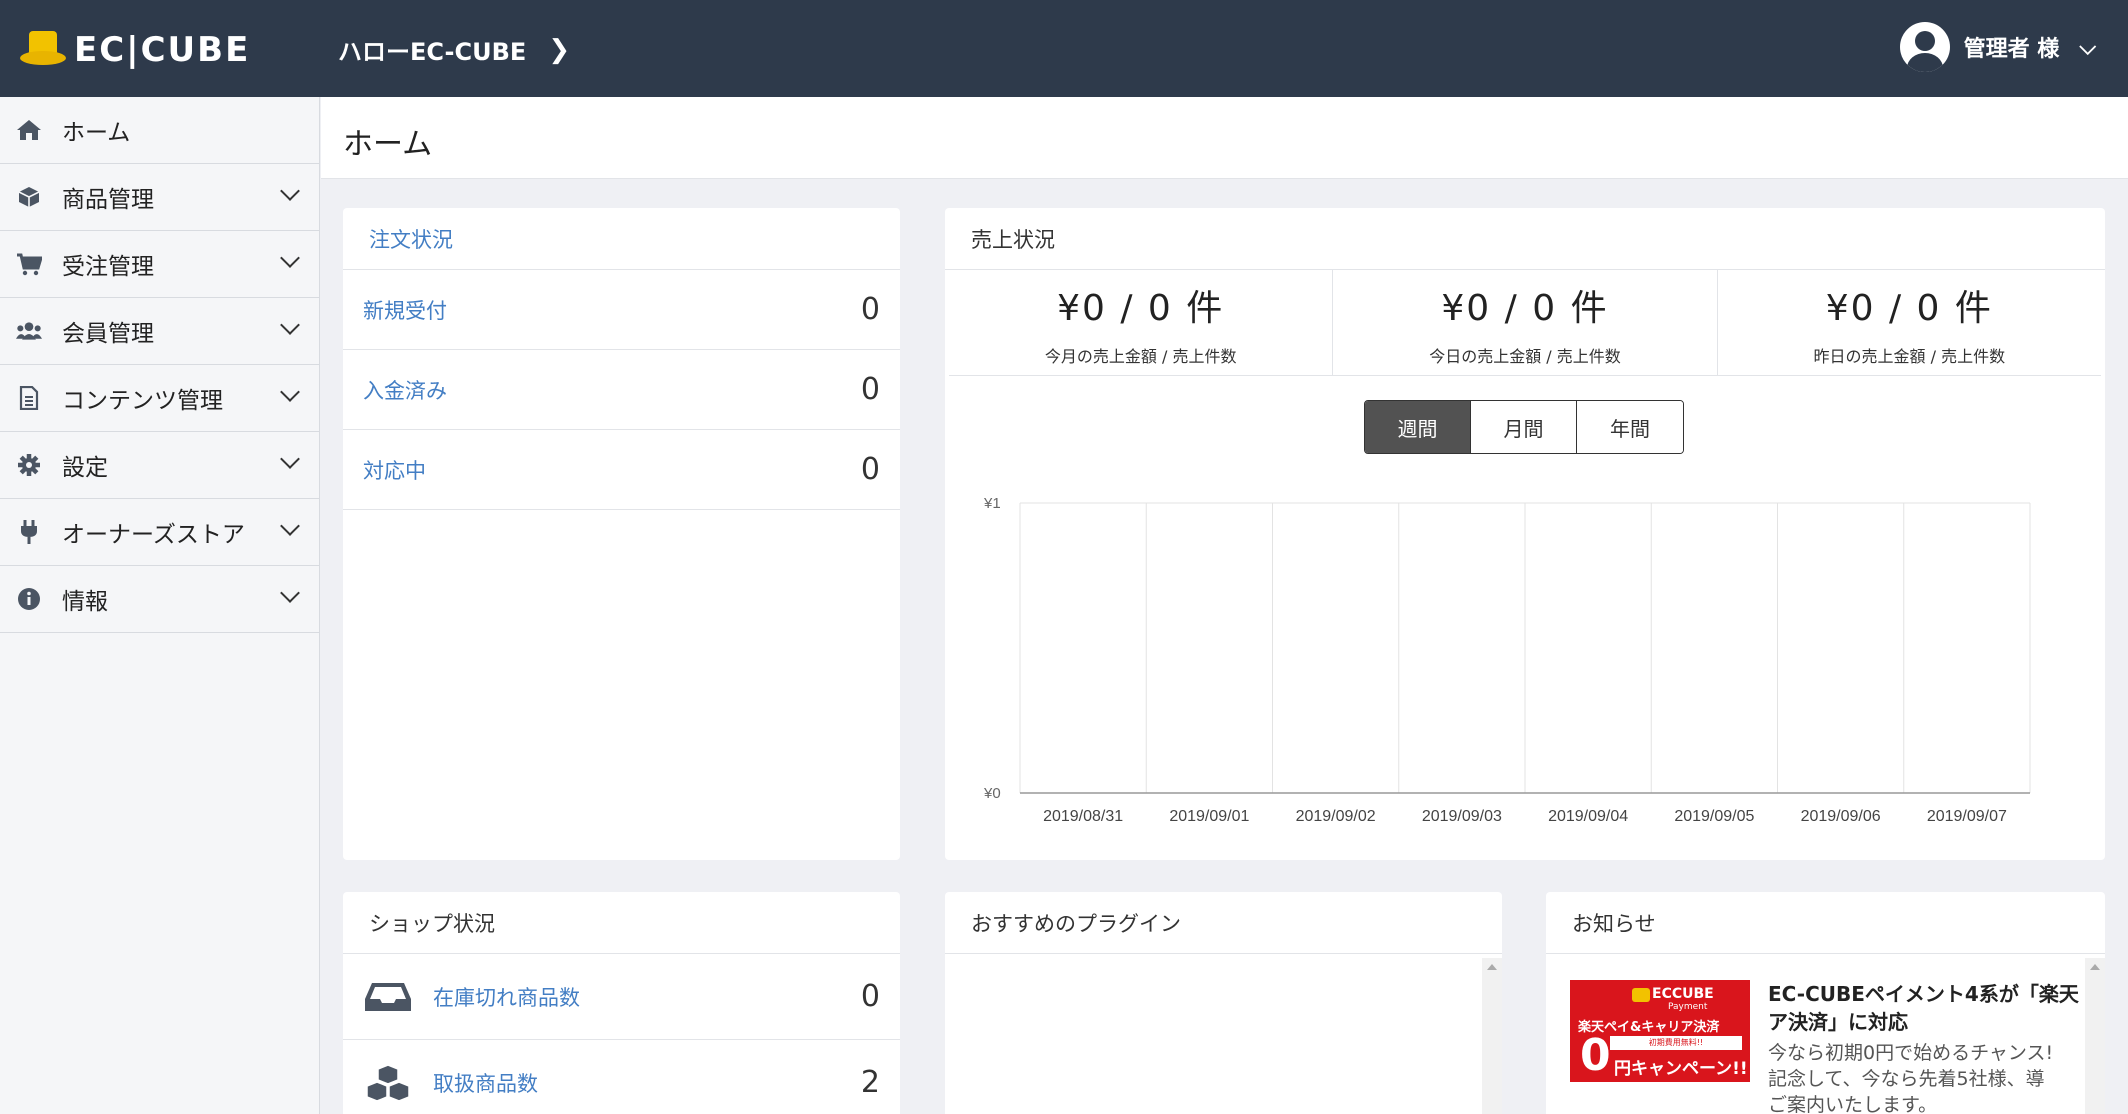 This screenshot has height=1114, width=2128. I want to click on banner-zero: 0, so click(1595, 1055).